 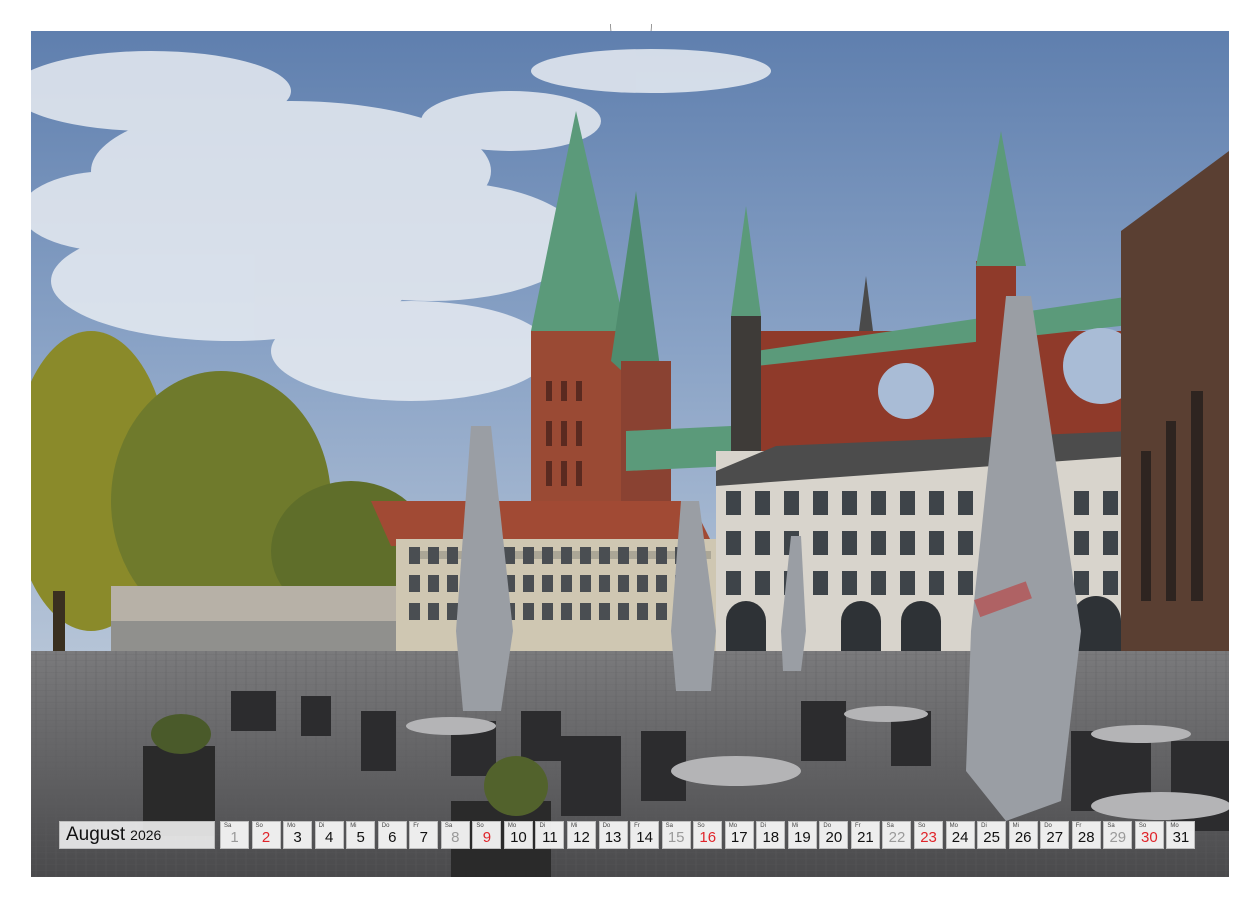 I want to click on day-number: 31, so click(x=1181, y=837).